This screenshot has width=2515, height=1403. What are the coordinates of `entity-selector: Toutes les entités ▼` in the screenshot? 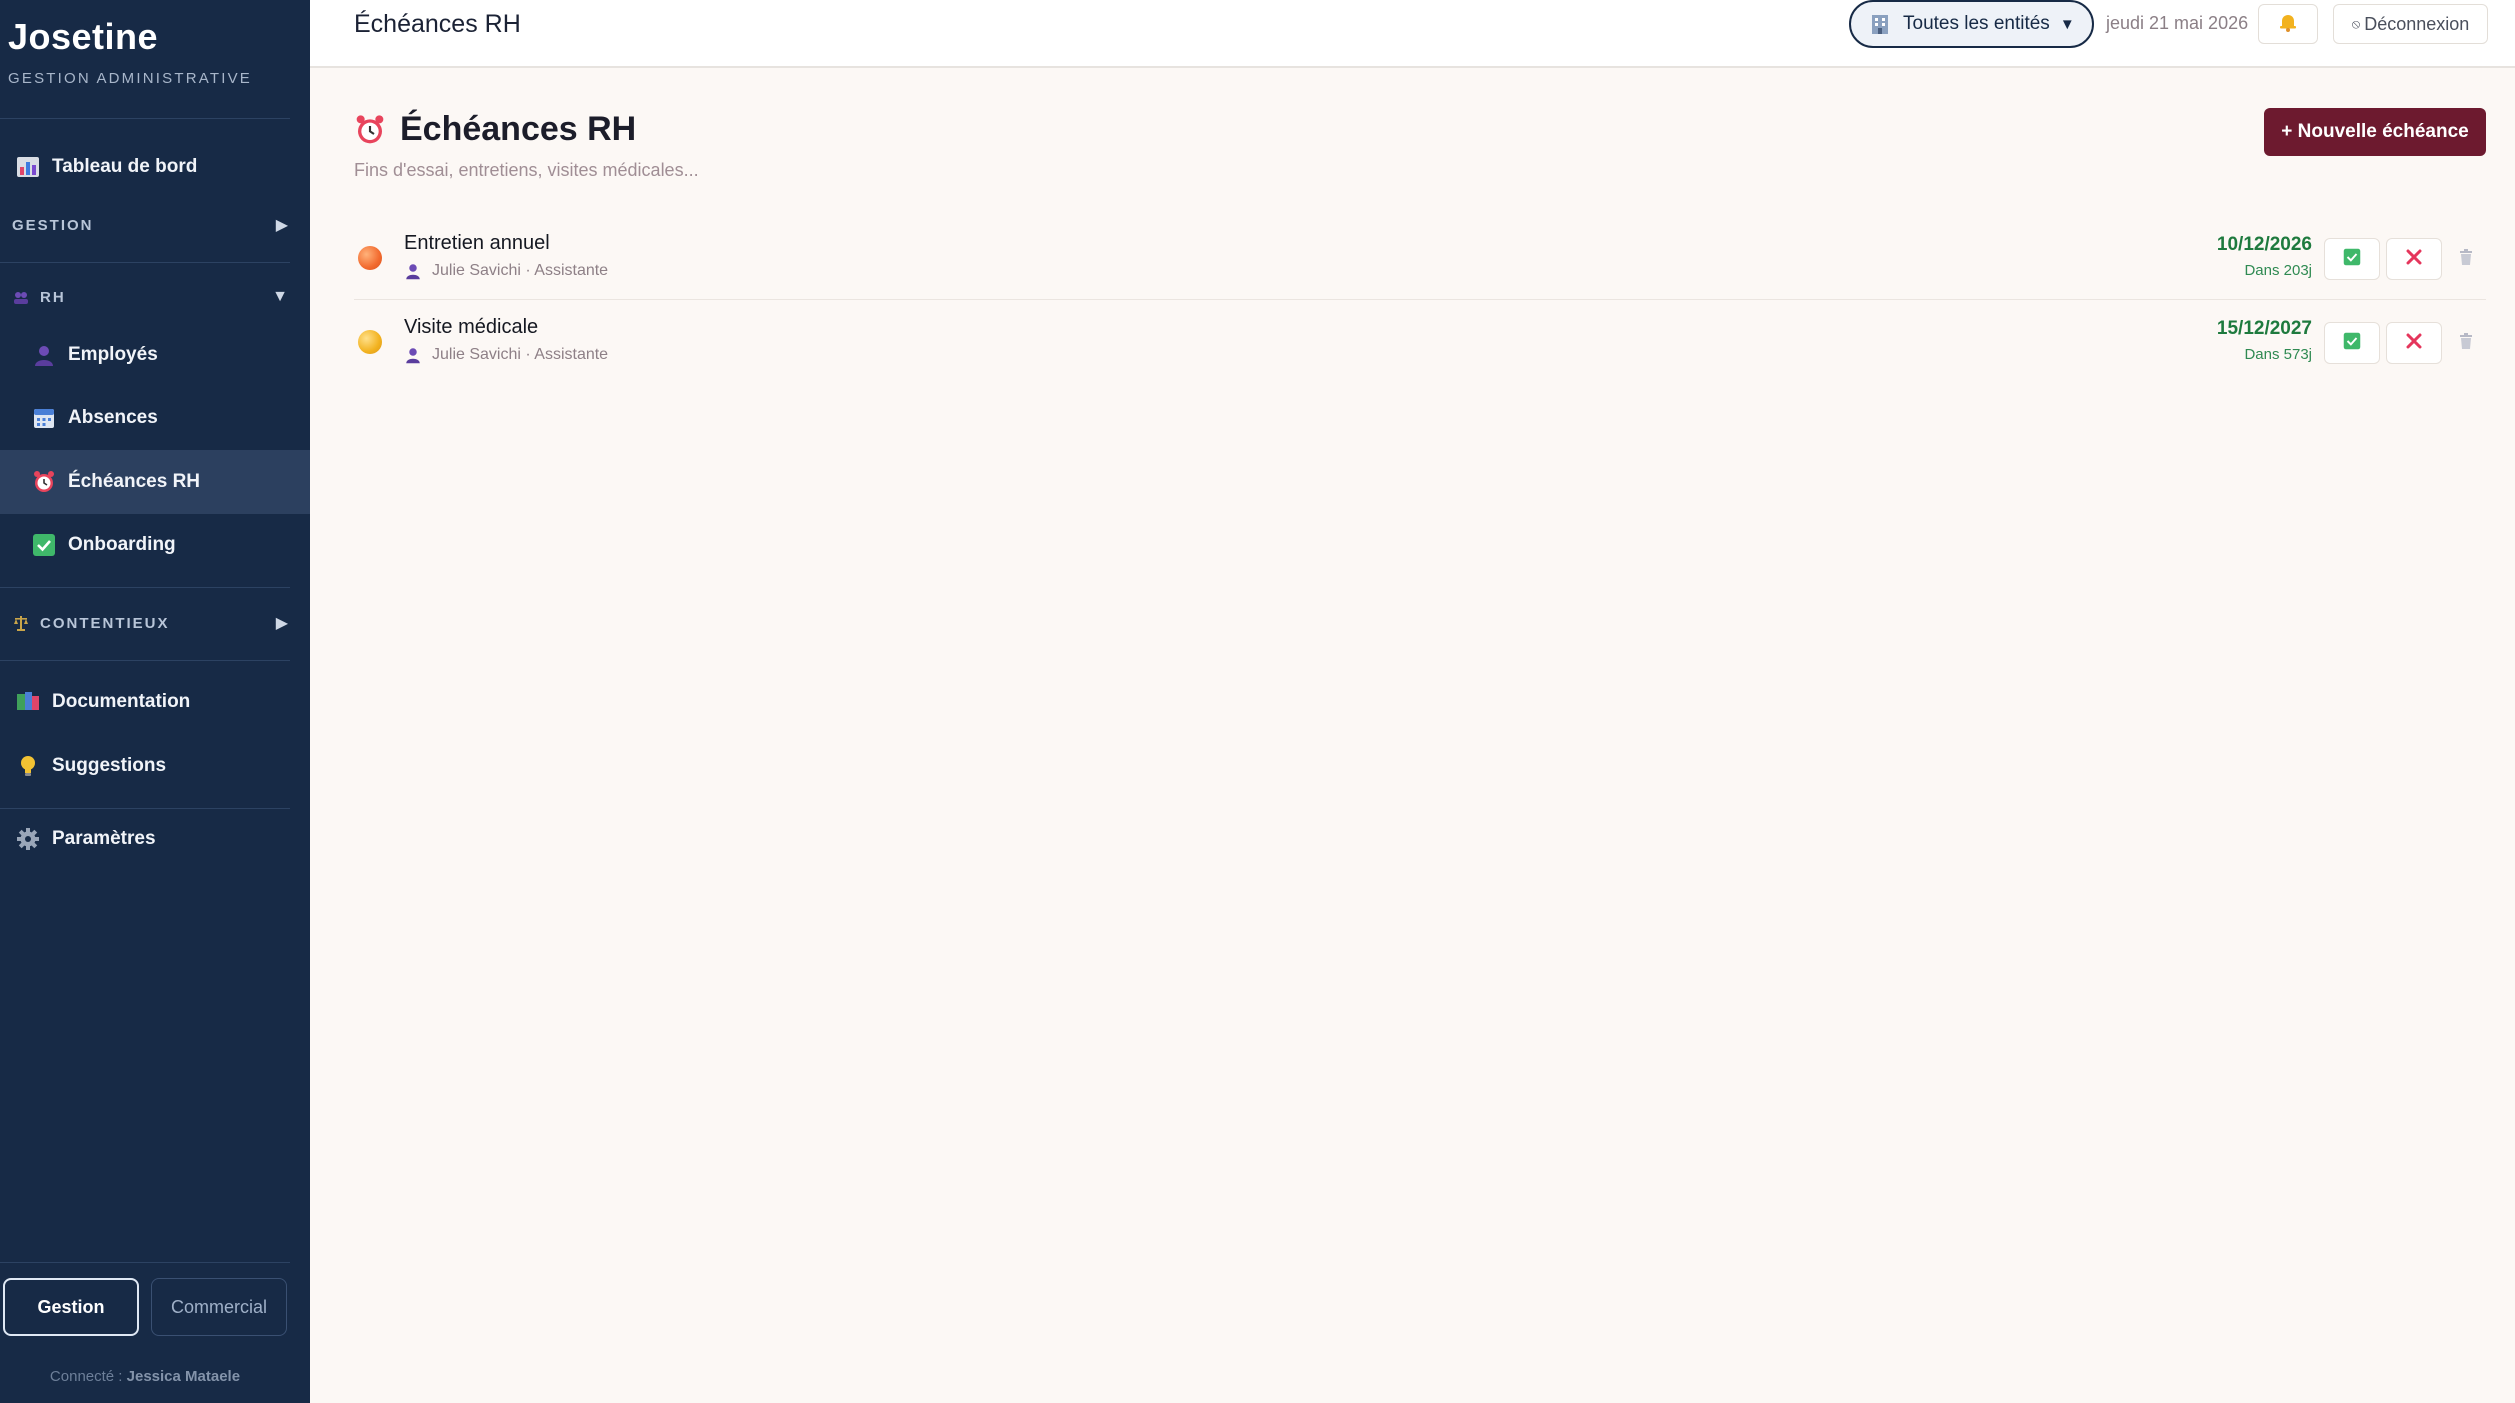 It's located at (1971, 24).